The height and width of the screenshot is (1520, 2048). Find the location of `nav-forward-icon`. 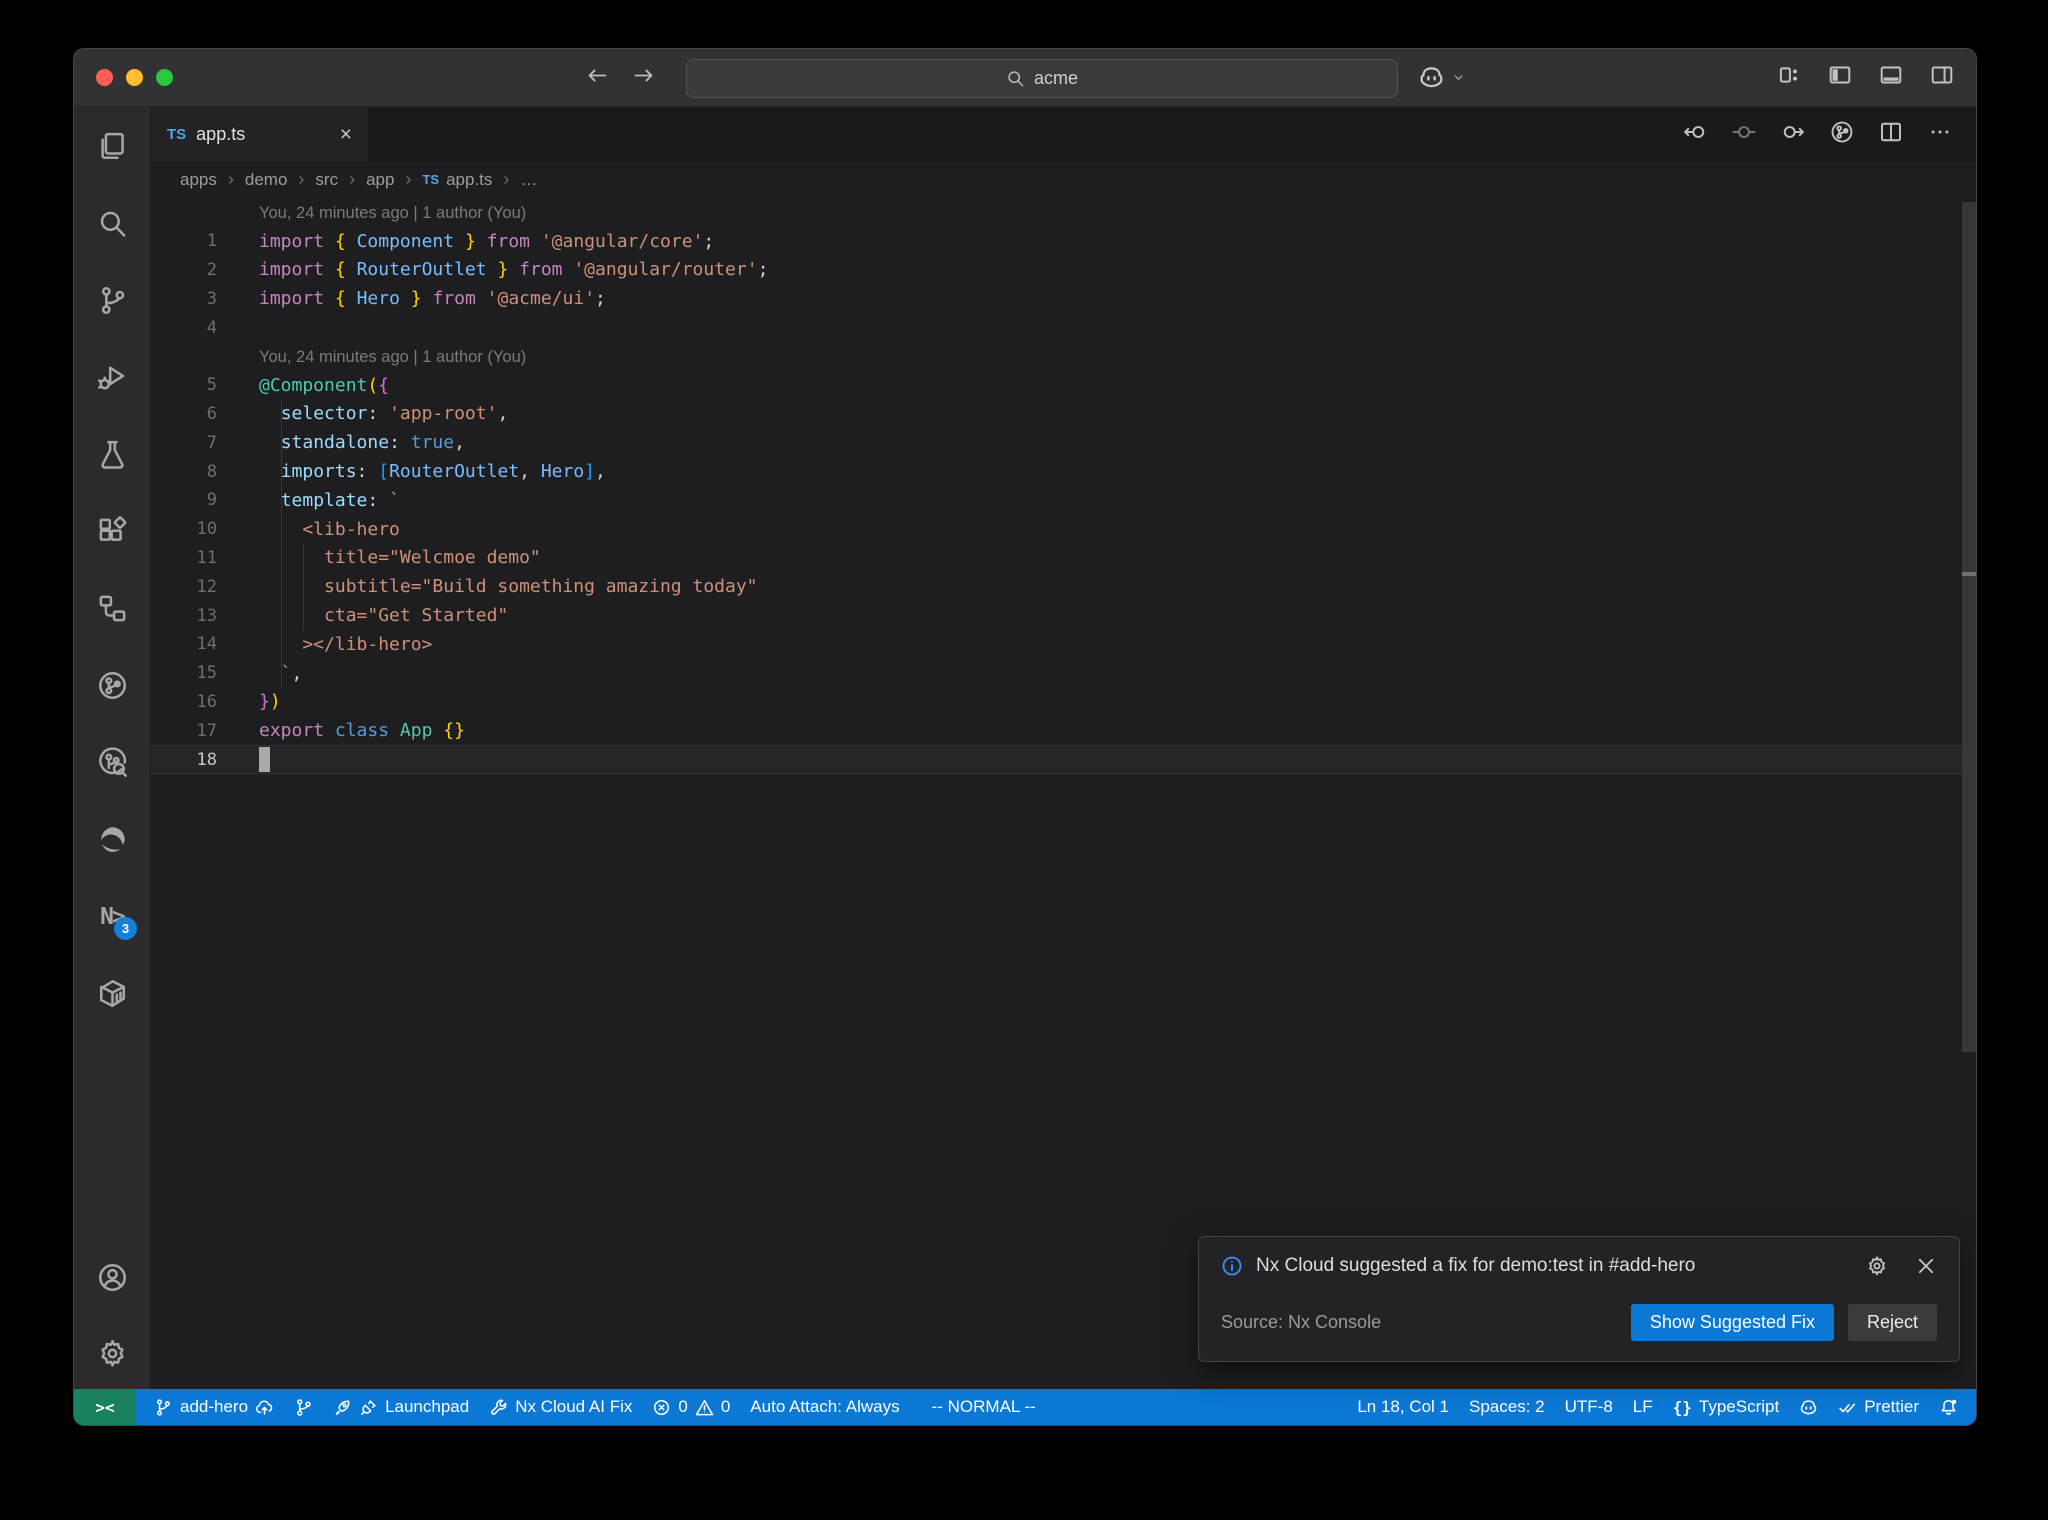

nav-forward-icon is located at coordinates (1793, 132).